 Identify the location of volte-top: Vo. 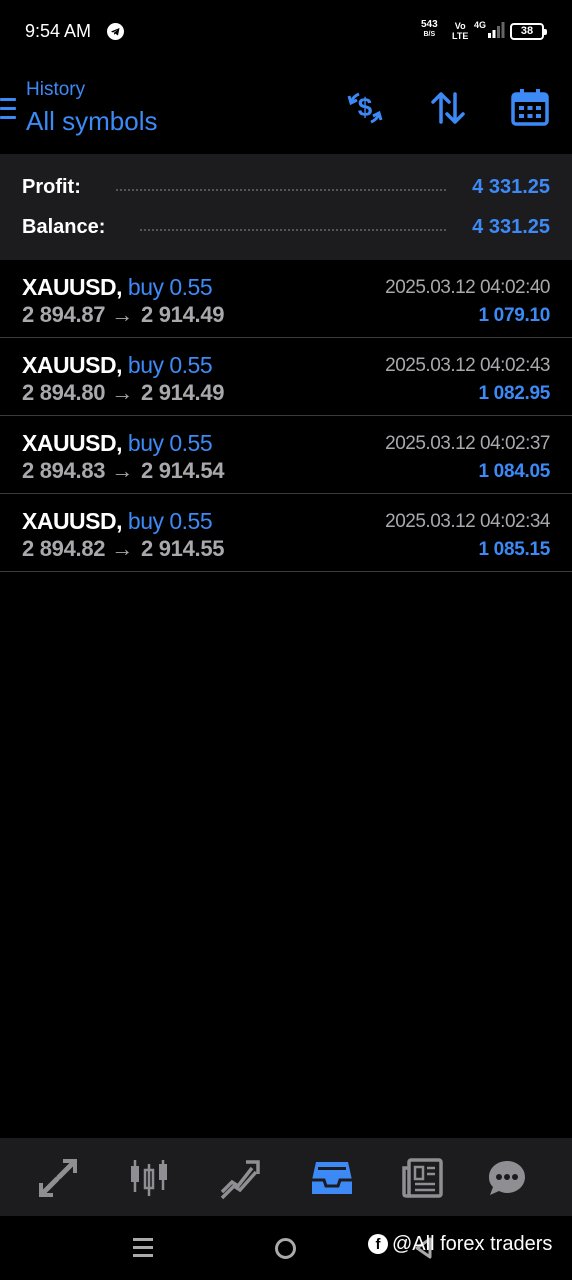
(460, 26).